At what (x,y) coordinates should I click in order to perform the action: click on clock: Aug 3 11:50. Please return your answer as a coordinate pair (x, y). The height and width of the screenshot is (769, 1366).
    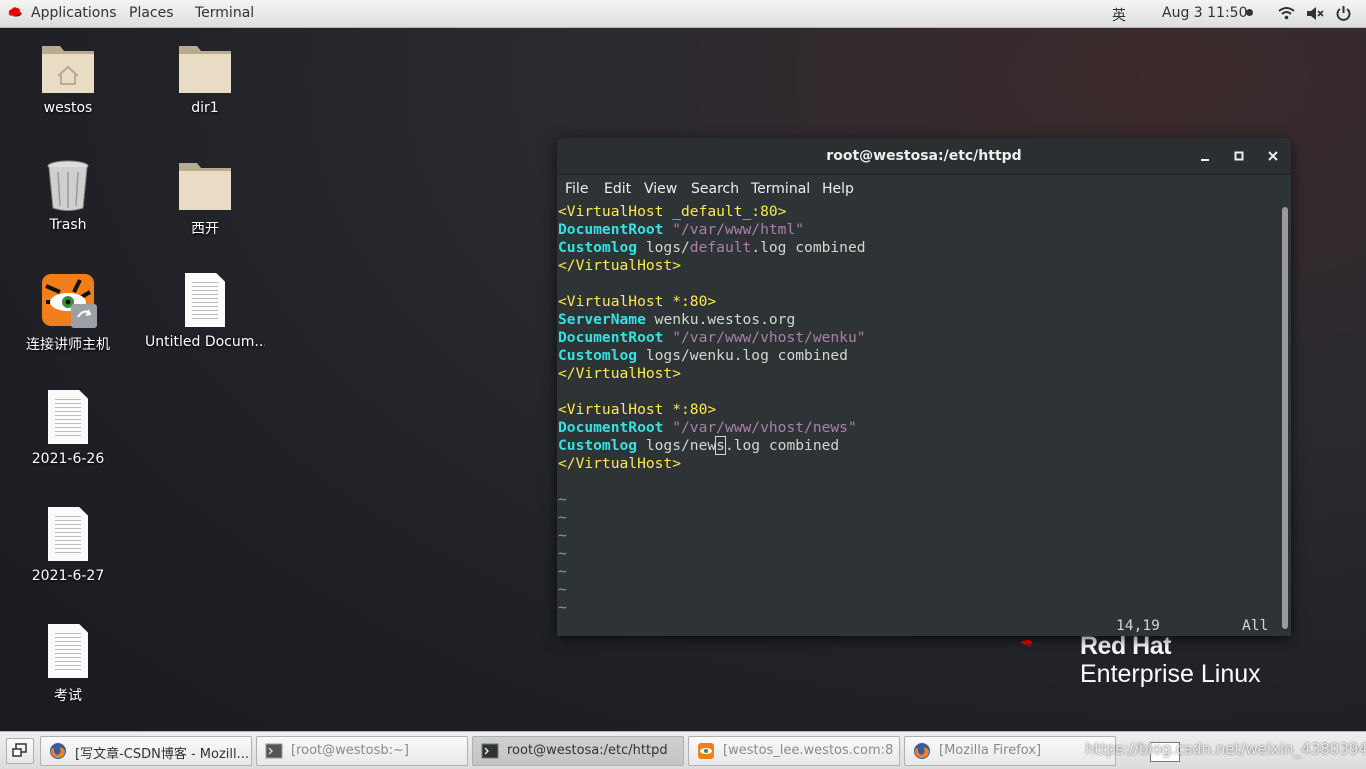
    Looking at the image, I should click on (1205, 13).